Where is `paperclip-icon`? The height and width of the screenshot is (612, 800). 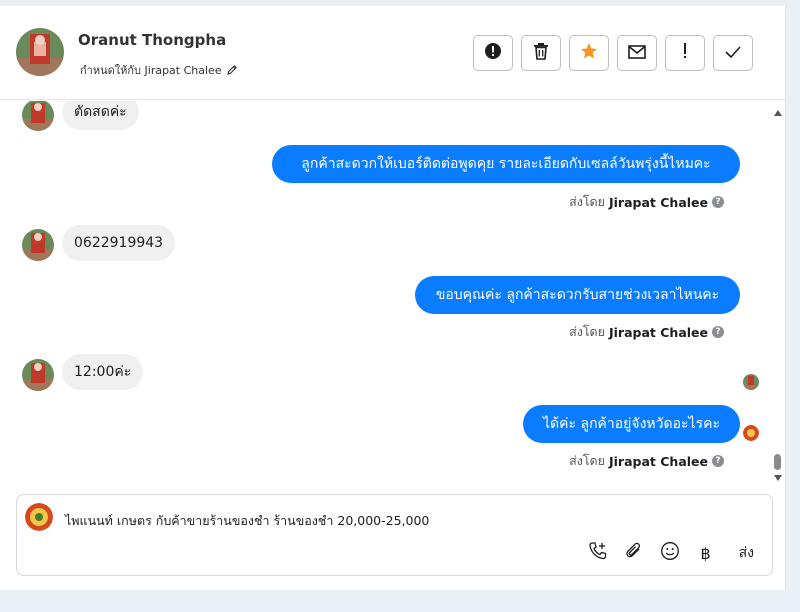 paperclip-icon is located at coordinates (634, 553).